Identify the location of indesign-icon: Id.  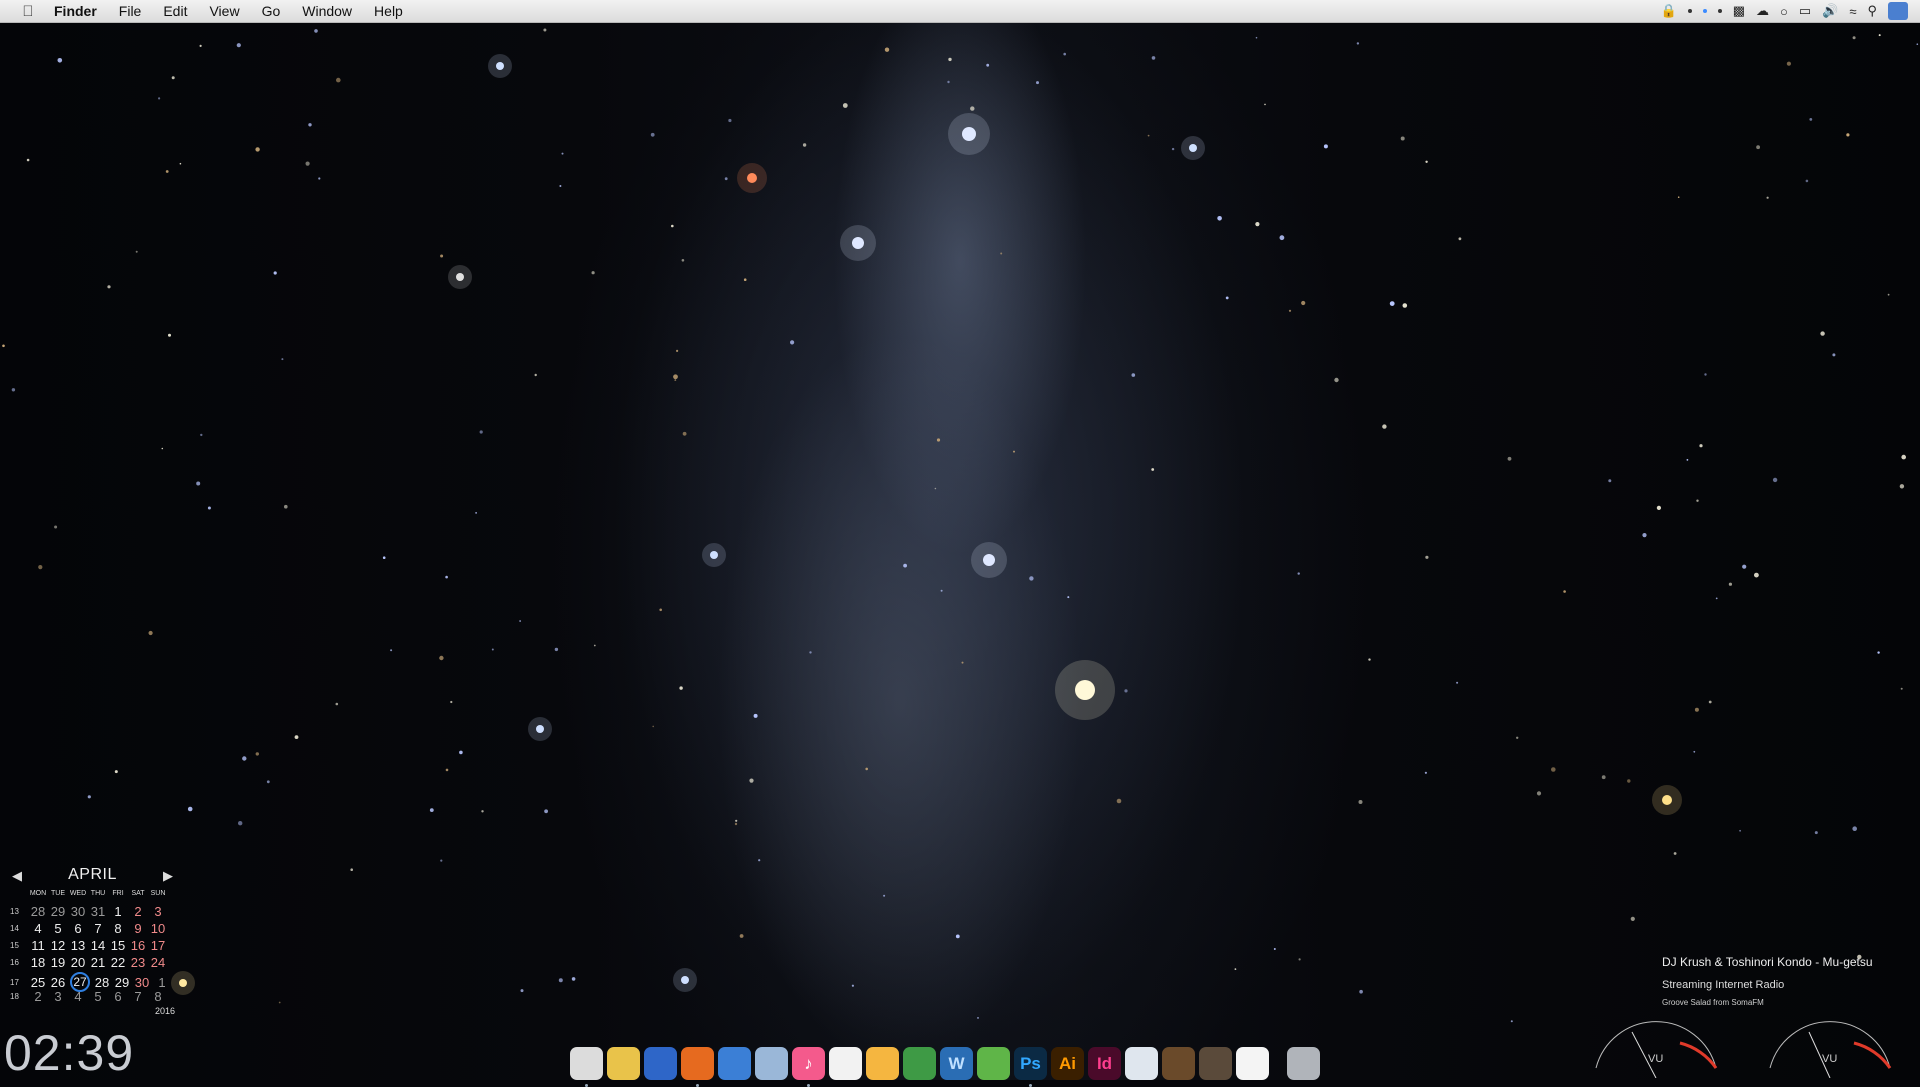
(1104, 1063).